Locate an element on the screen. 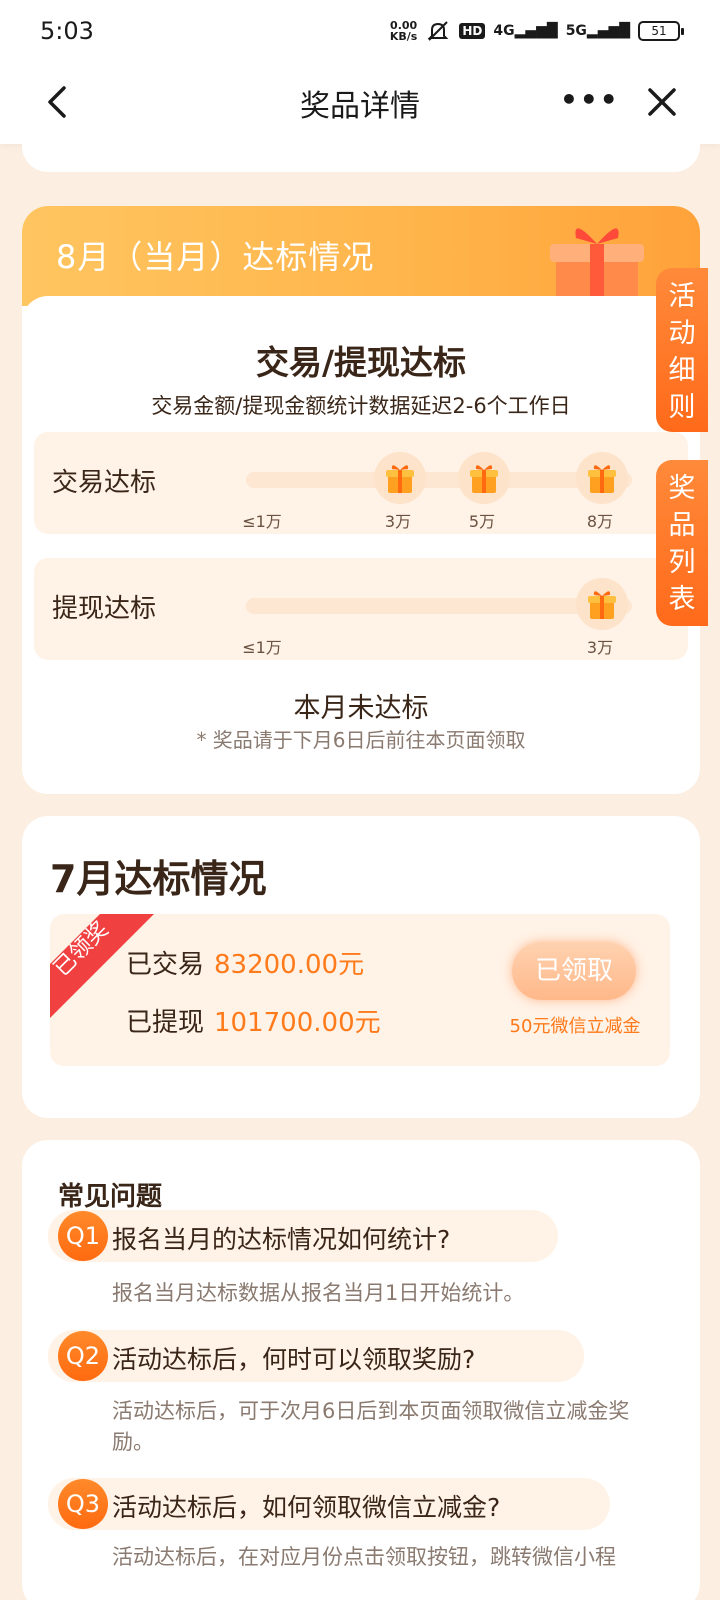 Image resolution: width=720 pixels, height=1600 pixels. prize-list-label: 奖品列表 is located at coordinates (682, 544).